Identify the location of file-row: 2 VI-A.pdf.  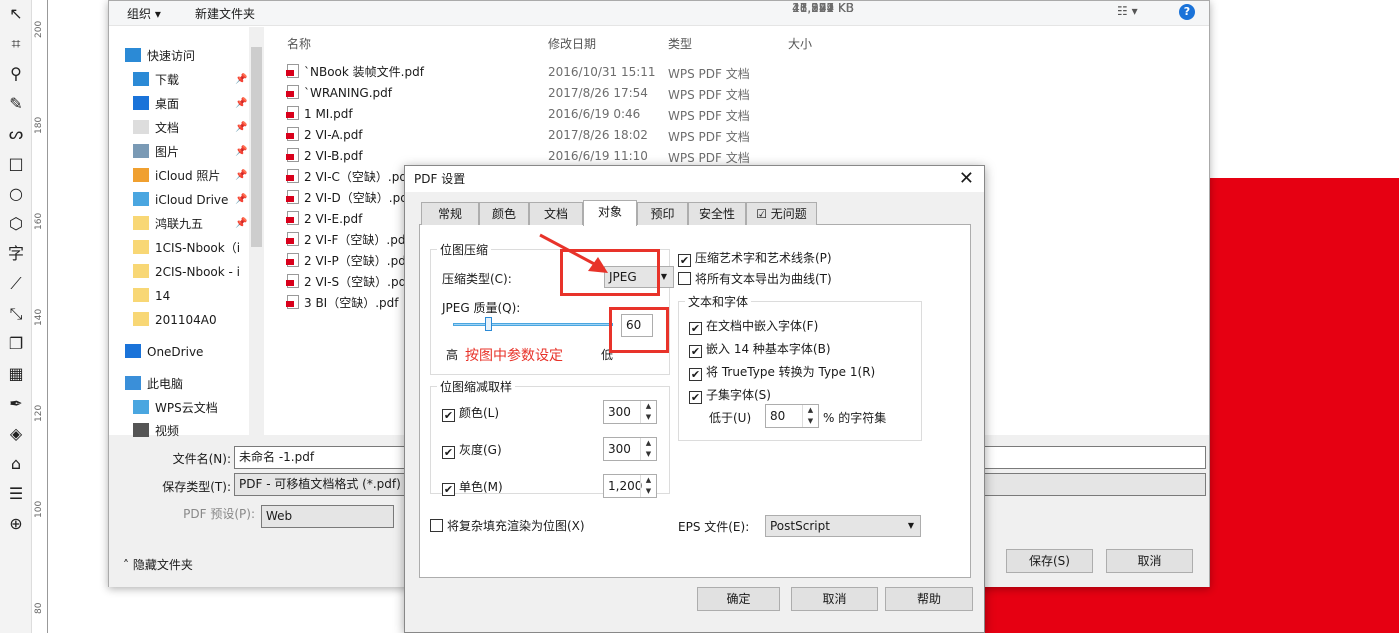
(324, 135).